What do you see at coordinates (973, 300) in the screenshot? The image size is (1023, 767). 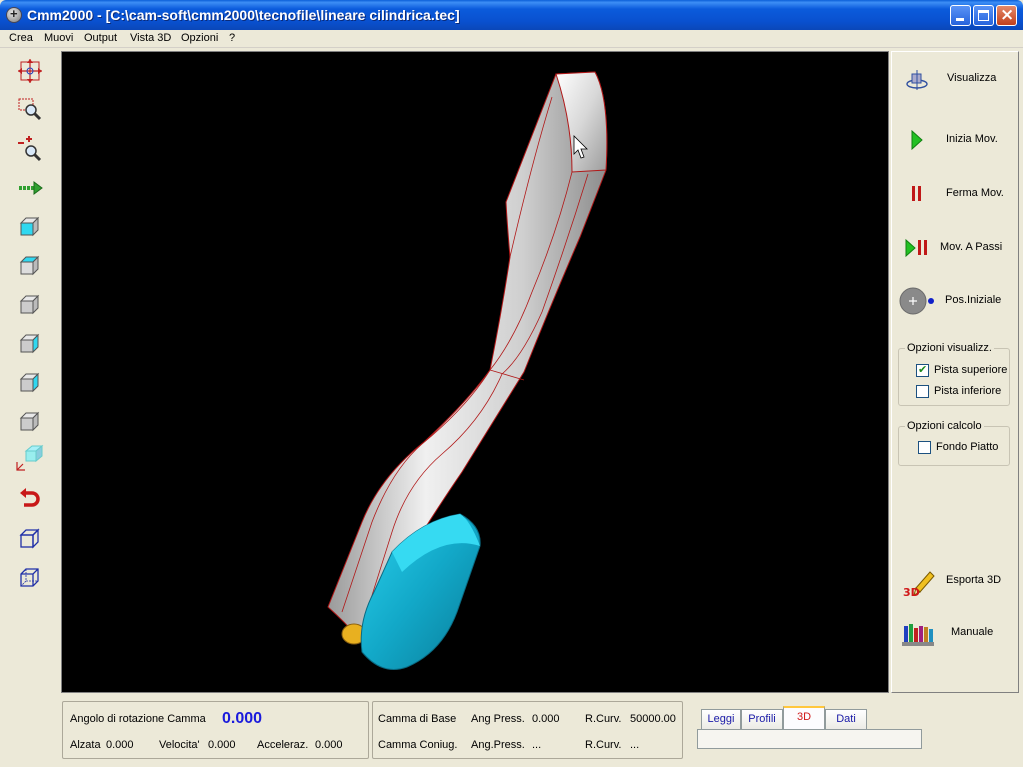 I see `pos-iniziale-label: Pos.Iniziale` at bounding box center [973, 300].